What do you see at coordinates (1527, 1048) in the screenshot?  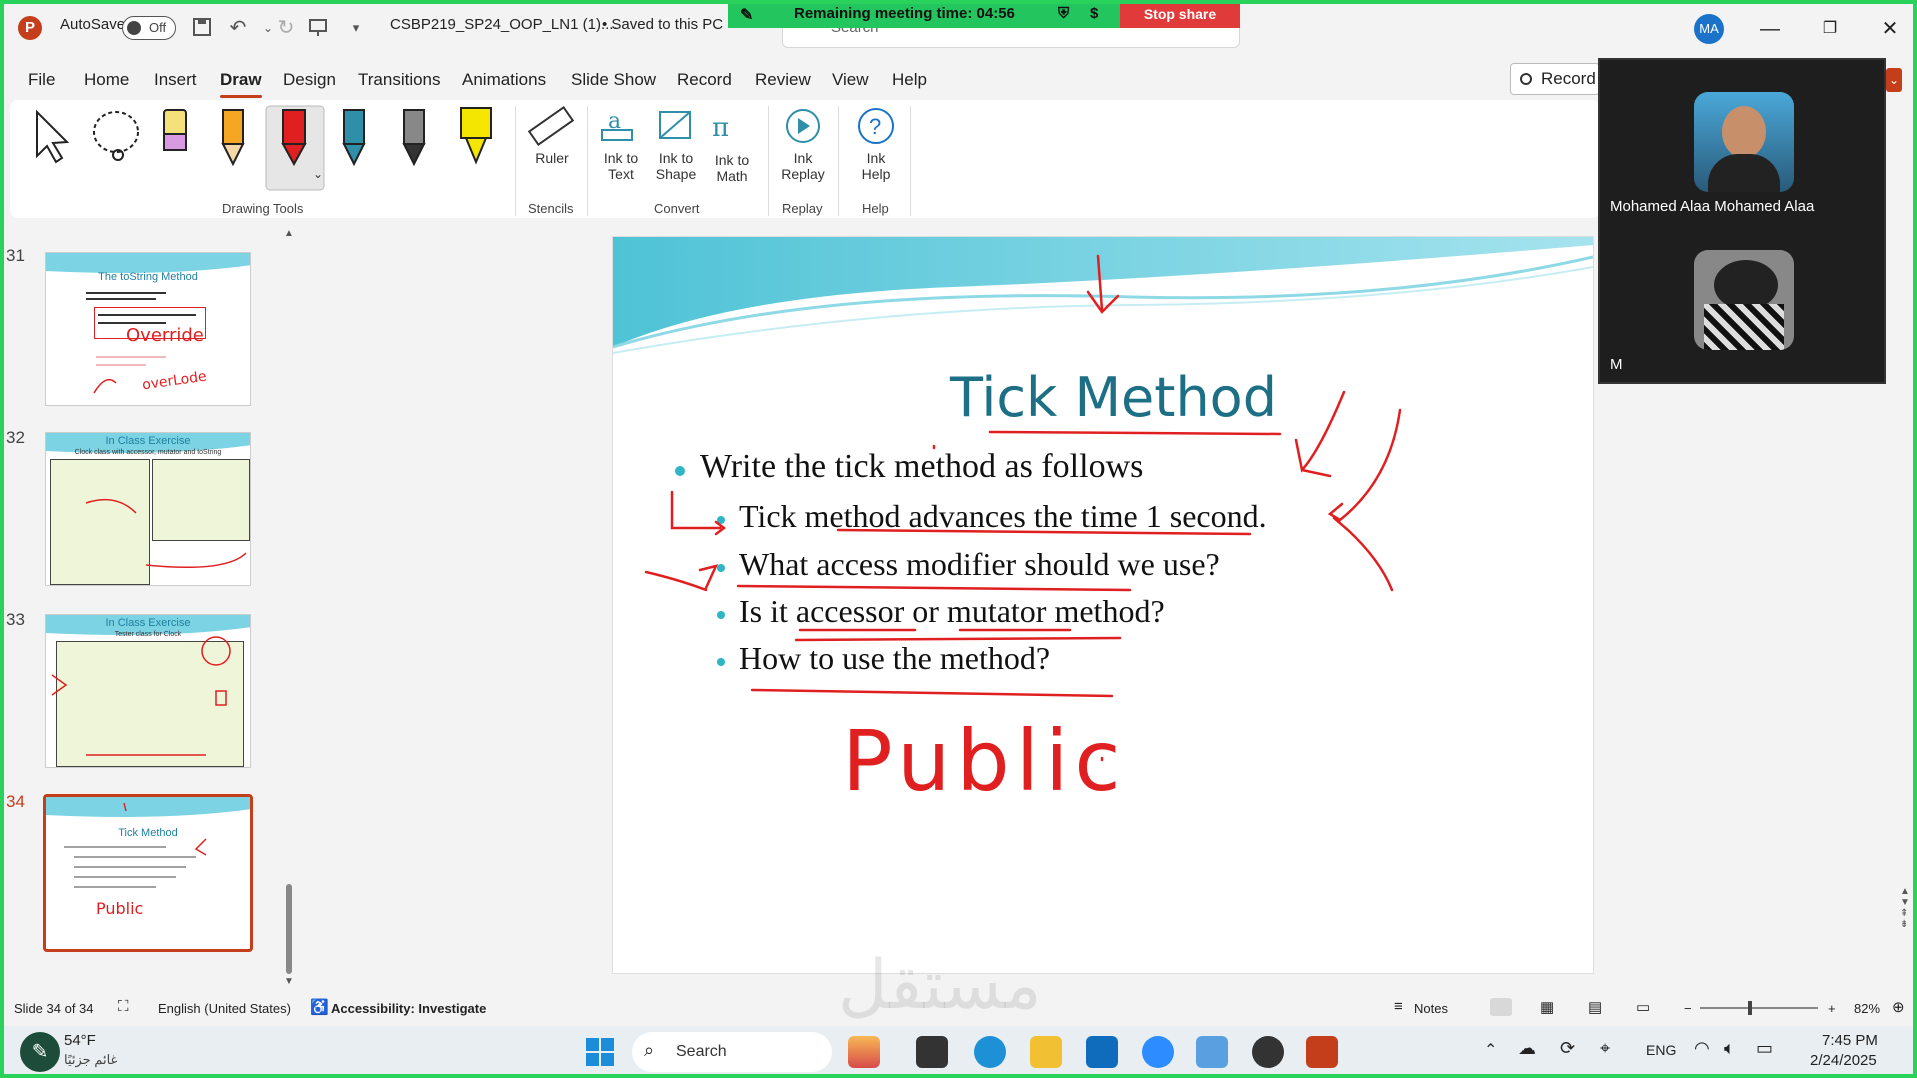 I see `onedrive-icon: ☁` at bounding box center [1527, 1048].